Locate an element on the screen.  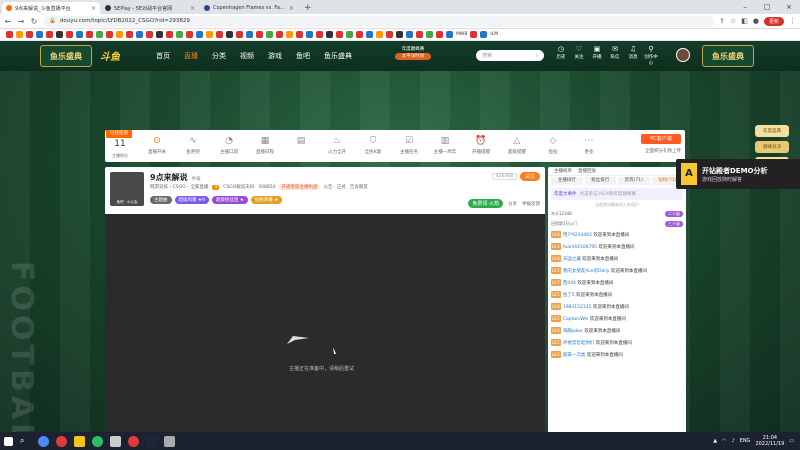
wechat-icon is located at coordinates (97, 441).